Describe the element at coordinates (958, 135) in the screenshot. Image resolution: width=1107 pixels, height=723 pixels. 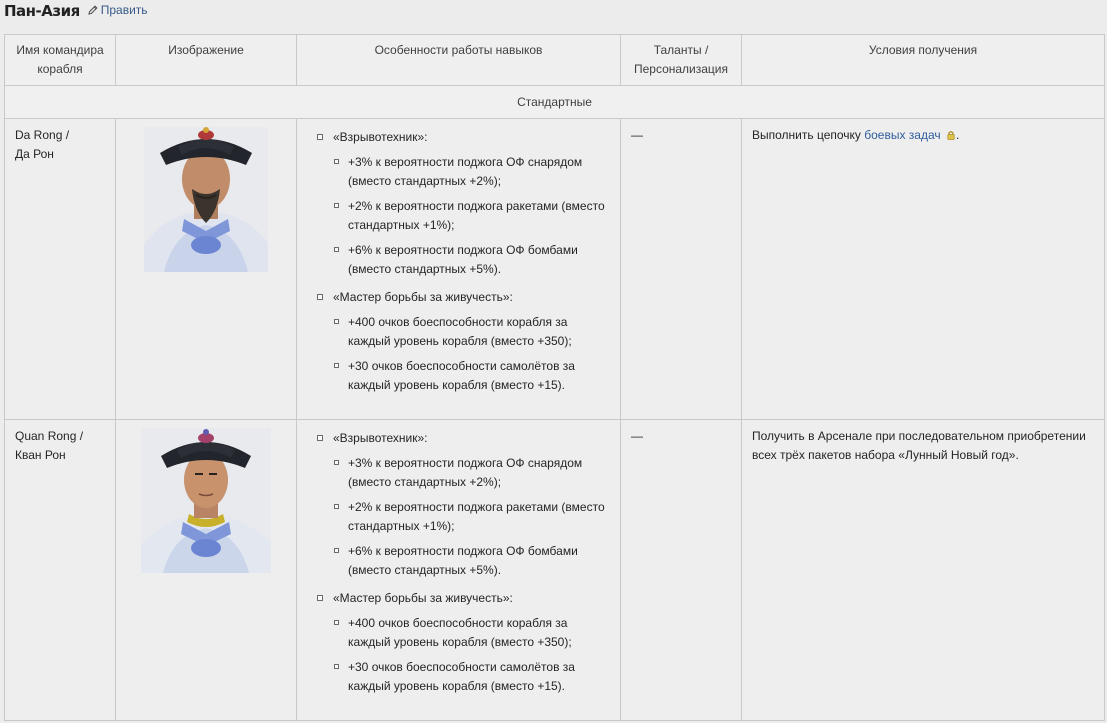
I see `condition-end: .` at that location.